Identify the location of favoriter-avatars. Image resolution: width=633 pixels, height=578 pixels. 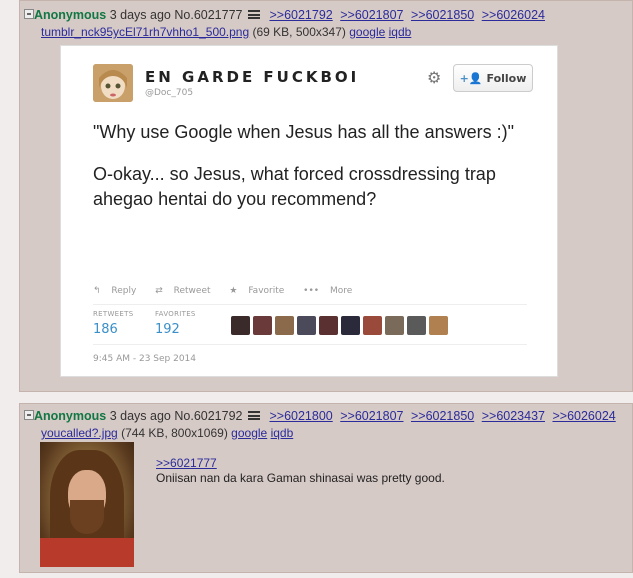
(339, 325).